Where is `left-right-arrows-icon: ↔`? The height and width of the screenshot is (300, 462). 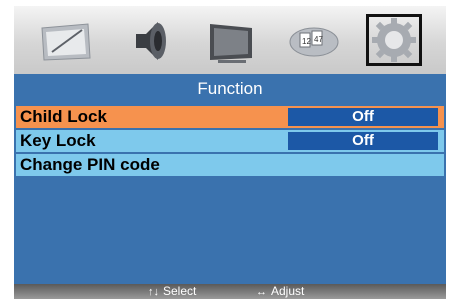 left-right-arrows-icon: ↔ is located at coordinates (261, 292).